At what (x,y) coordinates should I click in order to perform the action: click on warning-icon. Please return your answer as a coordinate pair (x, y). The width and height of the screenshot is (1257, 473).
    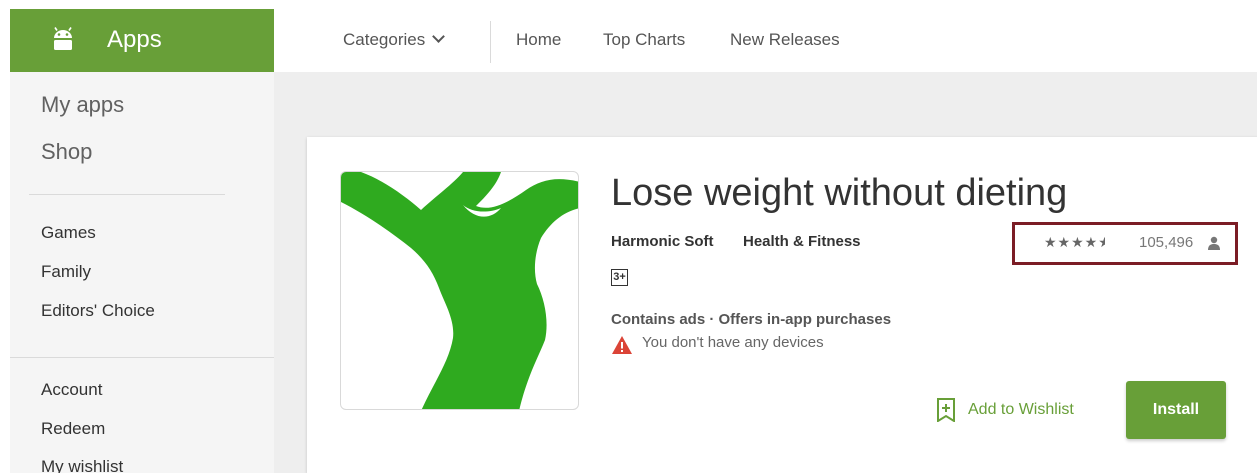
    Looking at the image, I should click on (622, 345).